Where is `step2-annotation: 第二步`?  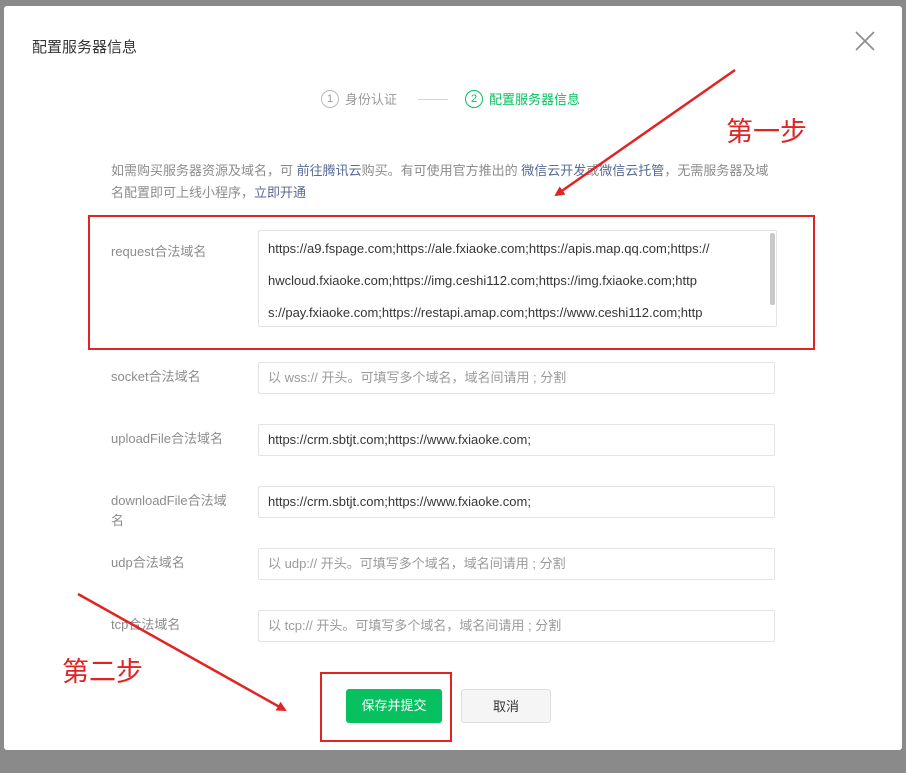
step2-annotation: 第二步 is located at coordinates (102, 672).